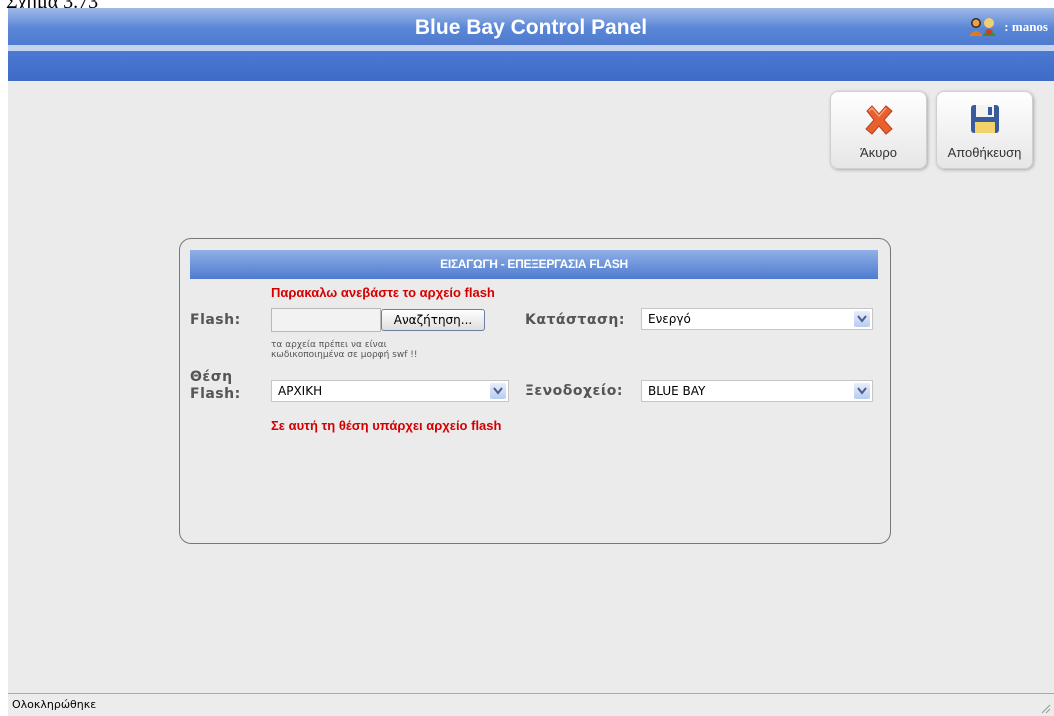 This screenshot has width=1054, height=716. What do you see at coordinates (383, 292) in the screenshot?
I see `upload-prompt: Παρακαλω ανεβάστε το αρχείο flash` at bounding box center [383, 292].